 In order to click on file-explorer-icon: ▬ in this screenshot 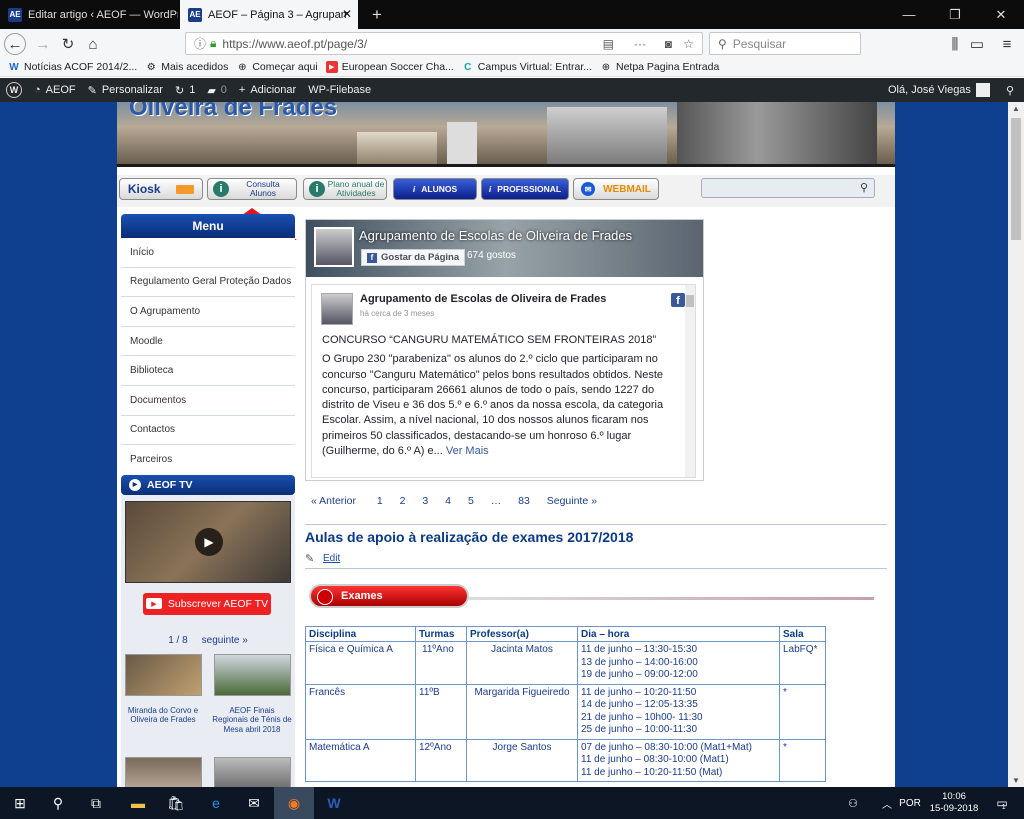, I will do `click(138, 803)`.